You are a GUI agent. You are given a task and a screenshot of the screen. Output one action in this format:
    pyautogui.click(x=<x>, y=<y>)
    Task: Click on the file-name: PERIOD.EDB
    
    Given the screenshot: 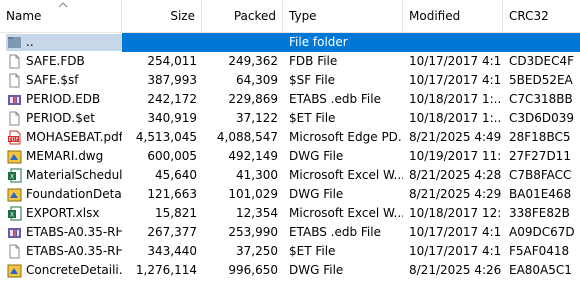 What is the action you would take?
    pyautogui.click(x=63, y=99)
    